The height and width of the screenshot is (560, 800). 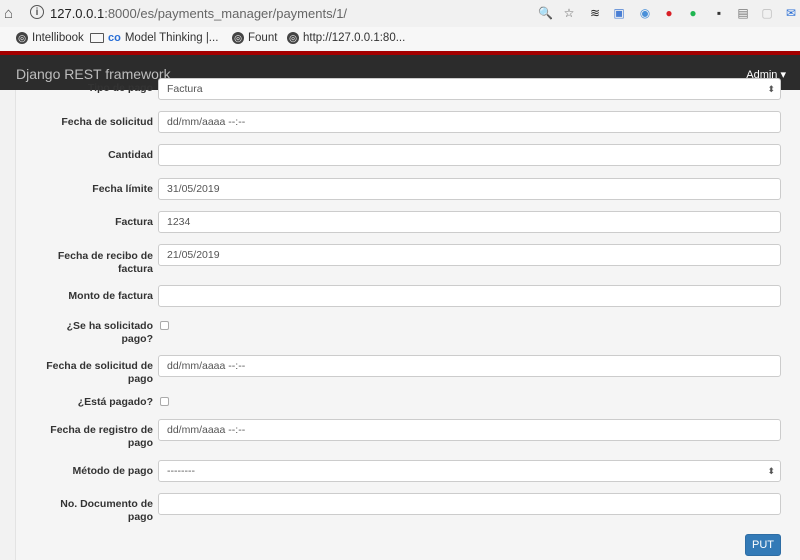 I want to click on extension-circle-icon: ◉, so click(x=645, y=13).